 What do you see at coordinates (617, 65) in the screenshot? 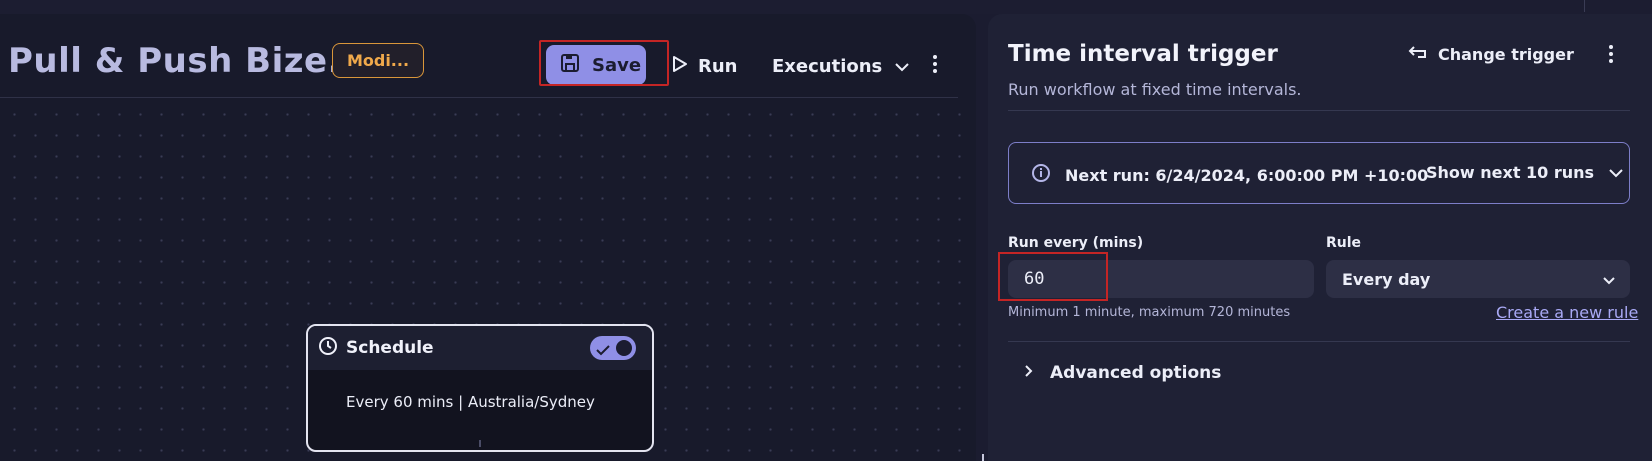
I see `save-label: Save` at bounding box center [617, 65].